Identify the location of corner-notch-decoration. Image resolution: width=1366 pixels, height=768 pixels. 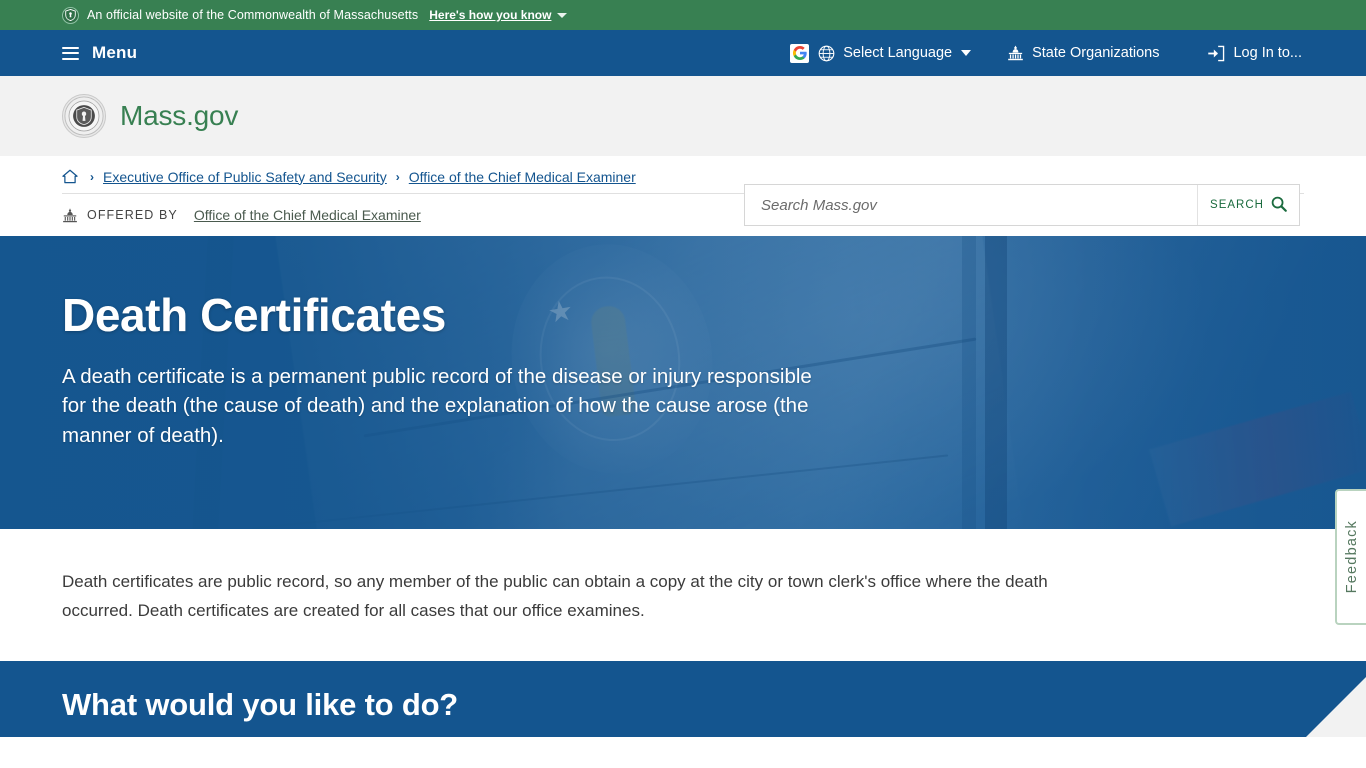
(1336, 707).